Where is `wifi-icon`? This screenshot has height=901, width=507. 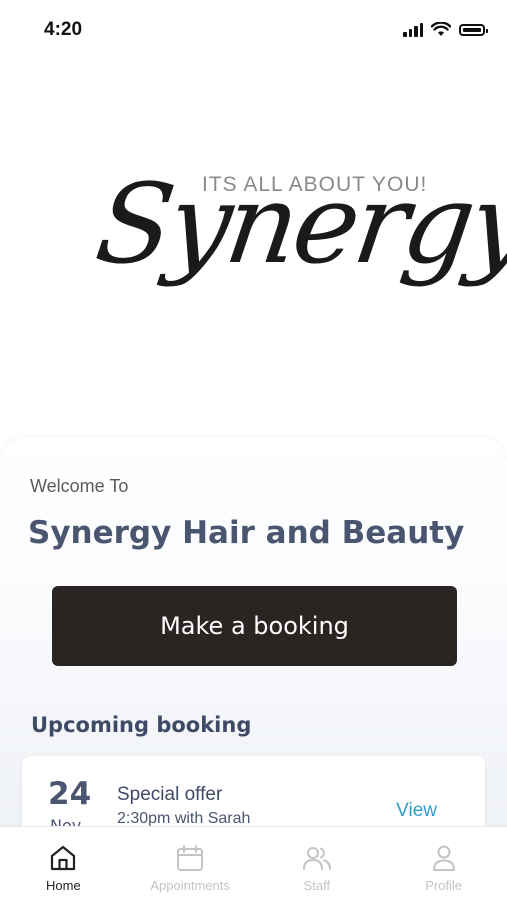
wifi-icon is located at coordinates (441, 29).